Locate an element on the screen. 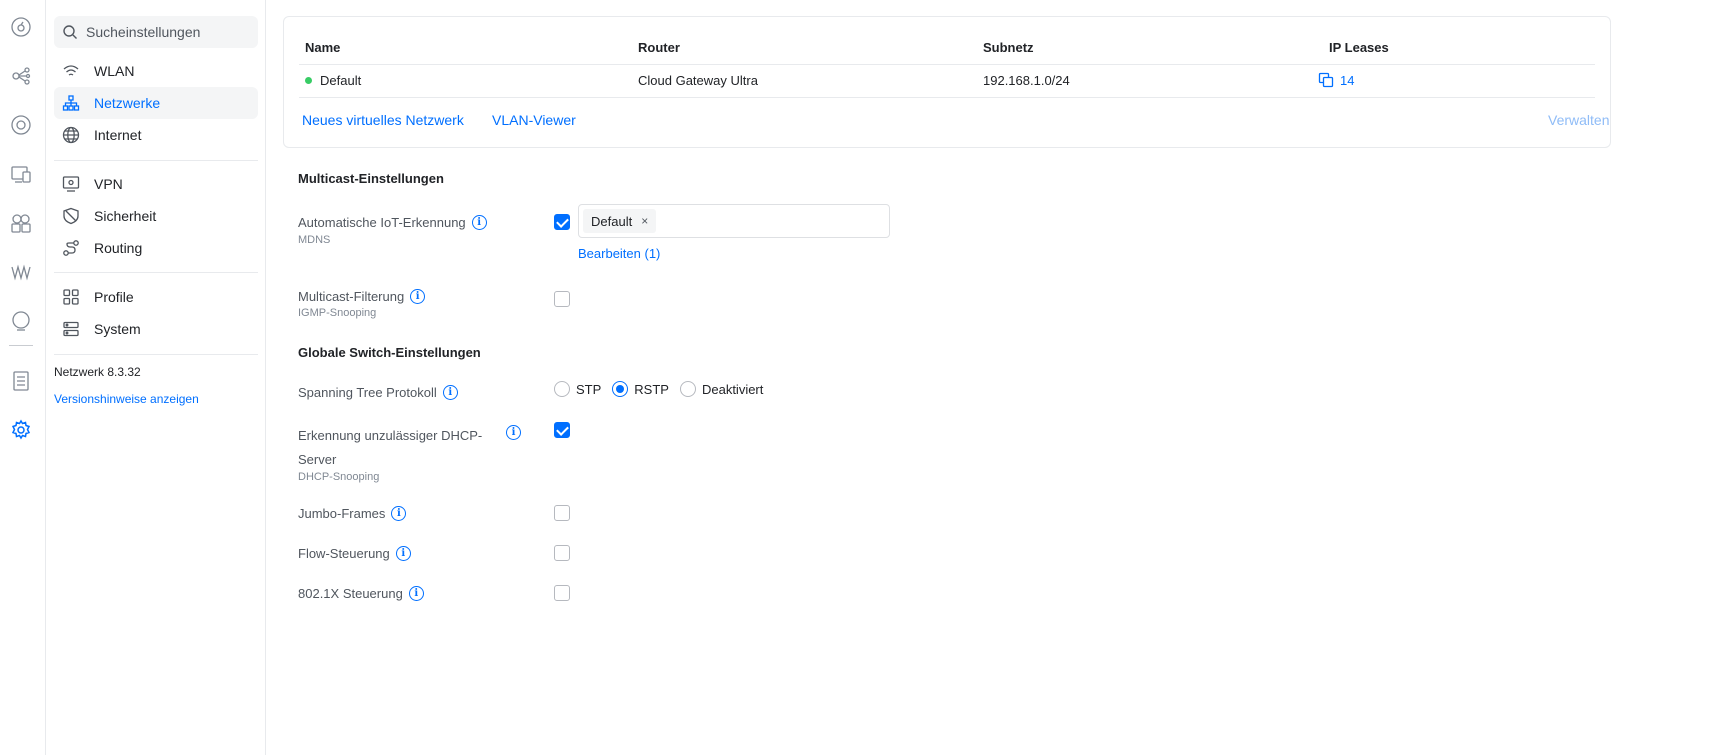 Image resolution: width=1725 pixels, height=755 pixels. dot1x-label: 802.1X Steuerung i is located at coordinates (361, 594).